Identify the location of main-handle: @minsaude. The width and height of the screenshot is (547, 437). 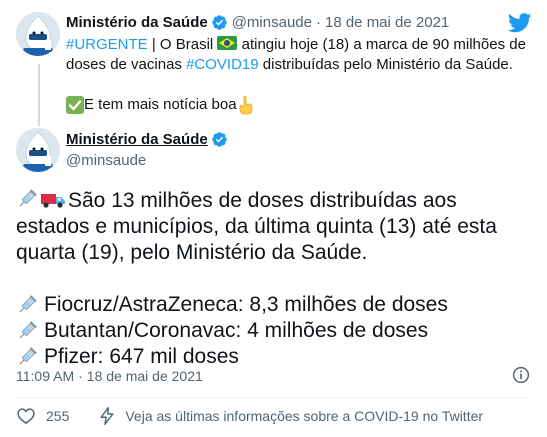
(106, 160).